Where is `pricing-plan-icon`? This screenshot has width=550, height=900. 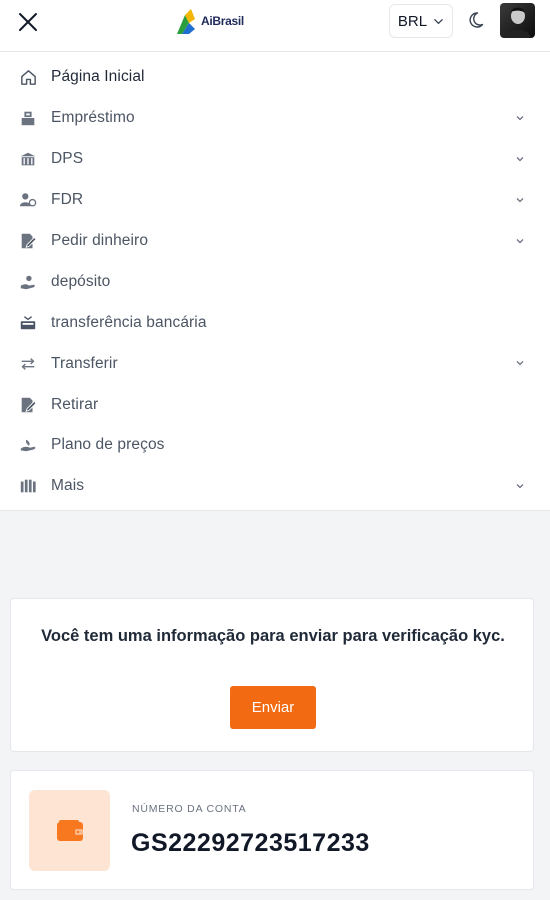 pricing-plan-icon is located at coordinates (28, 445).